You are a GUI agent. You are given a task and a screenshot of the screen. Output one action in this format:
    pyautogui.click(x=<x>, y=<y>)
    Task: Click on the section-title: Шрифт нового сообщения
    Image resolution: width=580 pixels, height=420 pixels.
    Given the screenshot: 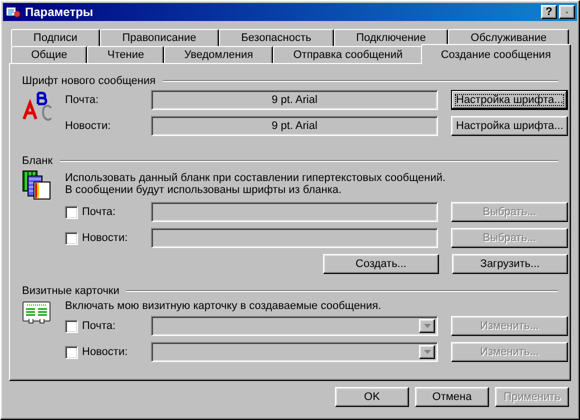 What is the action you would take?
    pyautogui.click(x=89, y=81)
    